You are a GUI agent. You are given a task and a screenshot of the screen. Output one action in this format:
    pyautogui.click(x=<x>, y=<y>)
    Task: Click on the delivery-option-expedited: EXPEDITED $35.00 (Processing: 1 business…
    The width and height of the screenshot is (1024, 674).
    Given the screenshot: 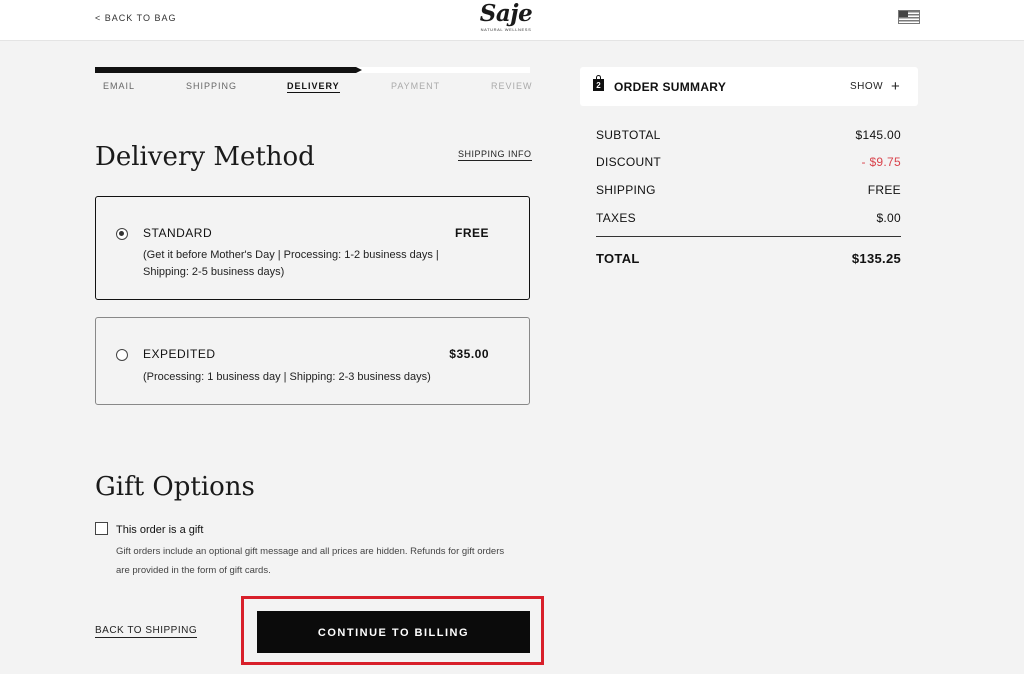 What is the action you would take?
    pyautogui.click(x=312, y=361)
    